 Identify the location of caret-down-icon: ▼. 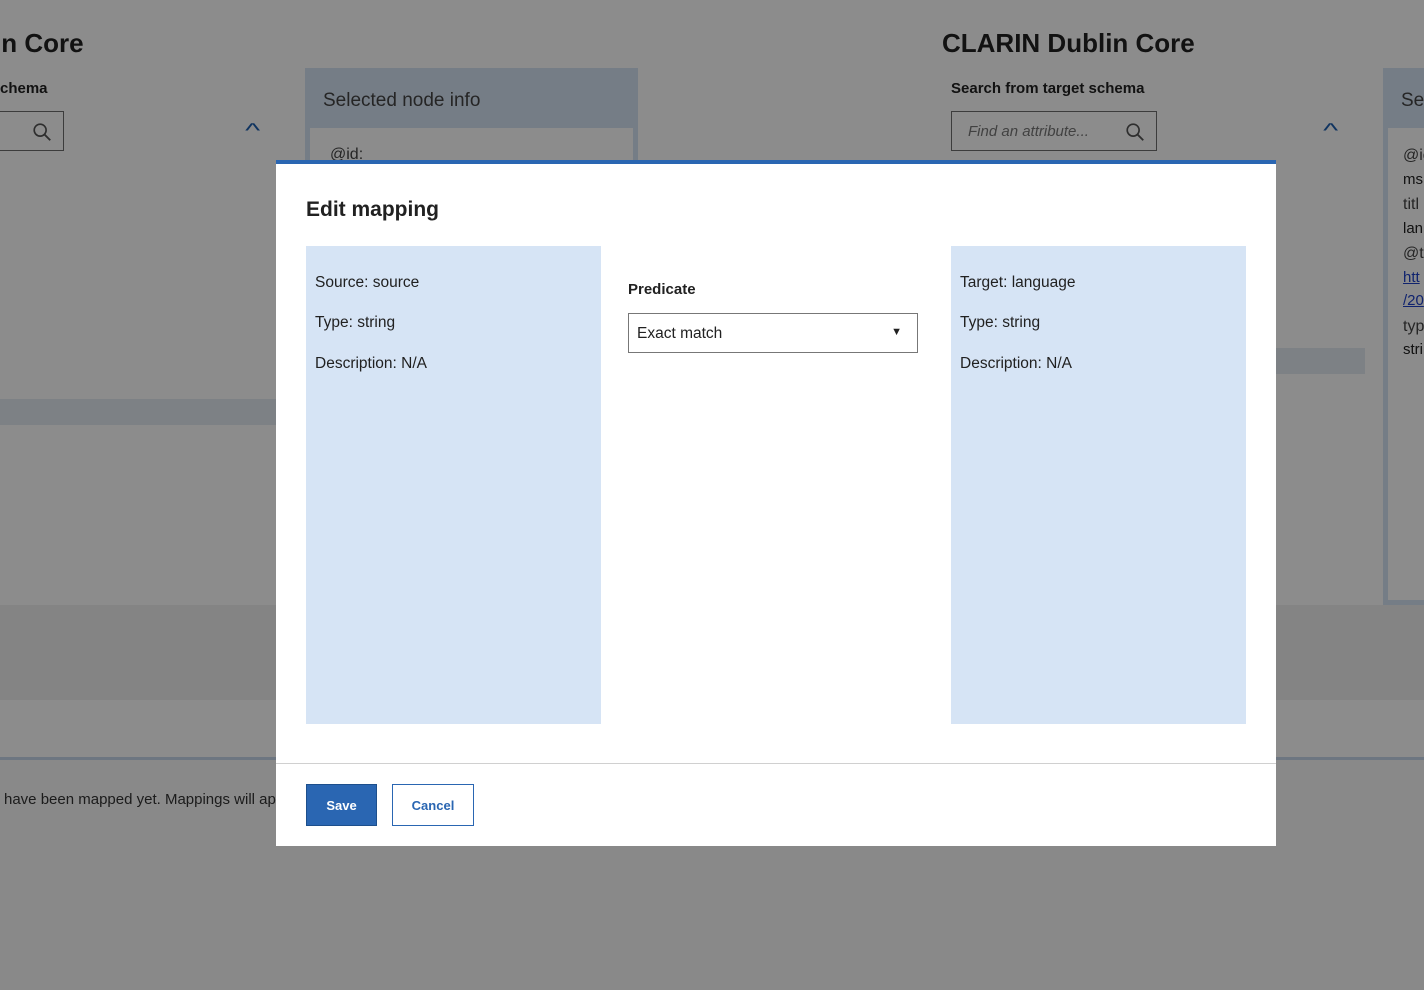
(896, 332).